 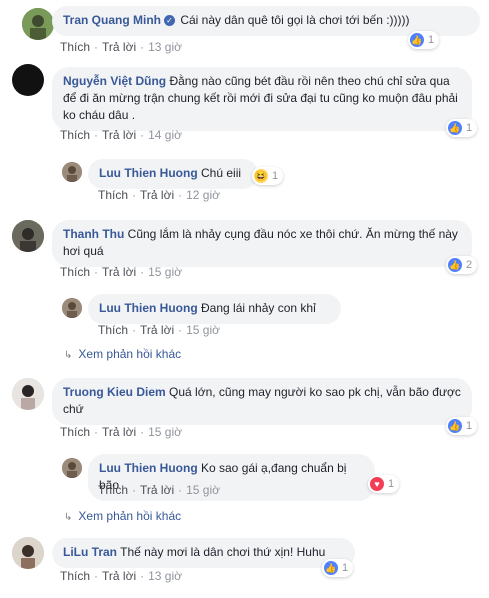 I want to click on author-name: LiLu Tran, so click(x=90, y=552).